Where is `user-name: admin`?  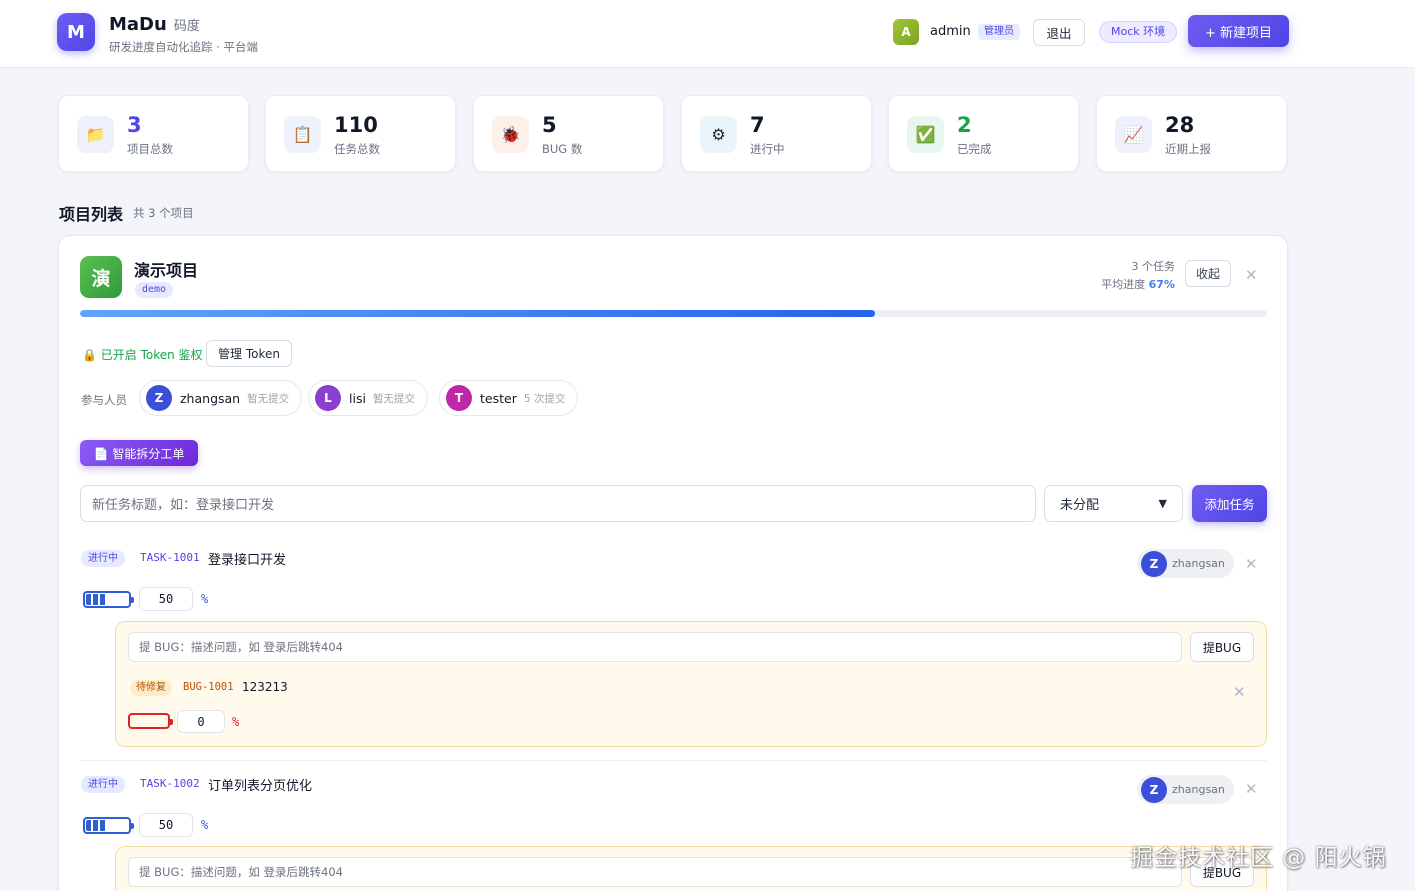
user-name: admin is located at coordinates (950, 31).